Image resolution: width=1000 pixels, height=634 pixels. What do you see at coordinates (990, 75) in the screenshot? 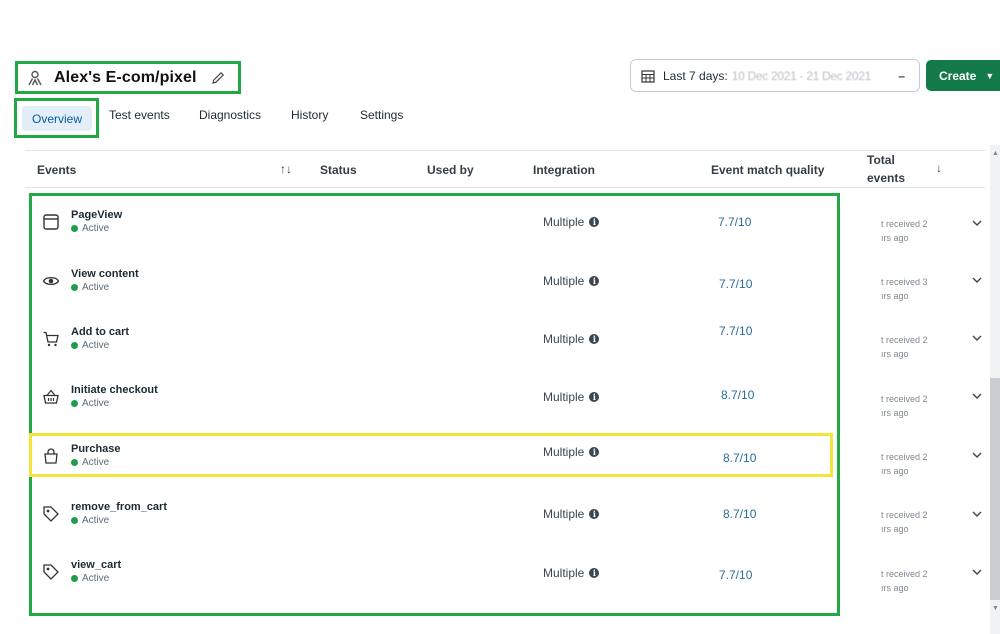
I see `caret-down-icon: ▼` at bounding box center [990, 75].